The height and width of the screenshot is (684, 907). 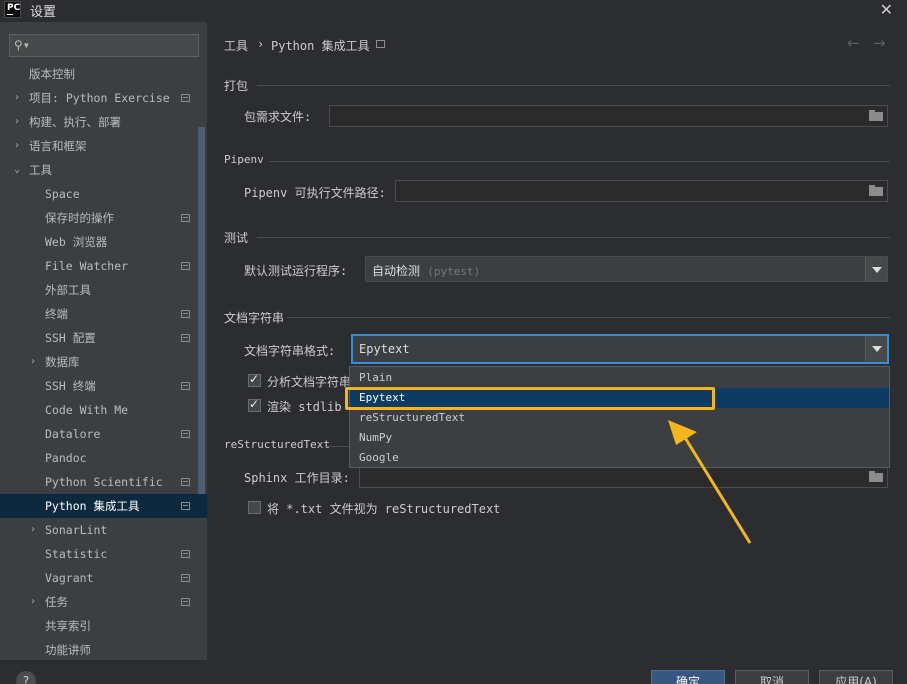 I want to click on sidebar-item-label: SSH 配置, so click(x=70, y=338).